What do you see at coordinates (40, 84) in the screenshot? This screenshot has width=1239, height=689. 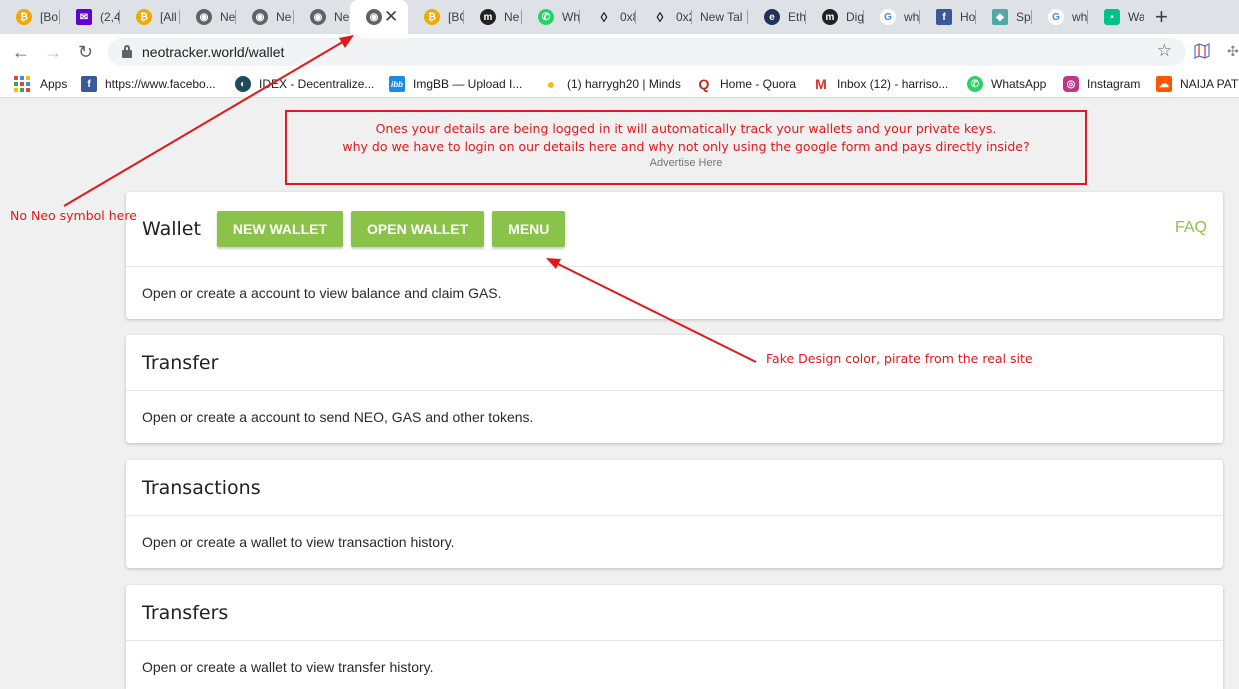 I see `bookmark-apps: Apps` at bounding box center [40, 84].